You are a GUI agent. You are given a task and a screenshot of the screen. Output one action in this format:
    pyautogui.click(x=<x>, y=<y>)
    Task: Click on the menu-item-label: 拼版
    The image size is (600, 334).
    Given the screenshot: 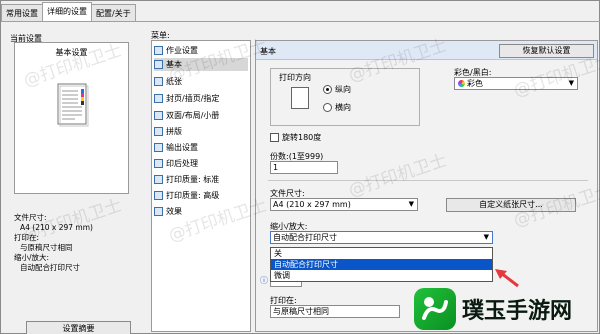 What is the action you would take?
    pyautogui.click(x=174, y=131)
    